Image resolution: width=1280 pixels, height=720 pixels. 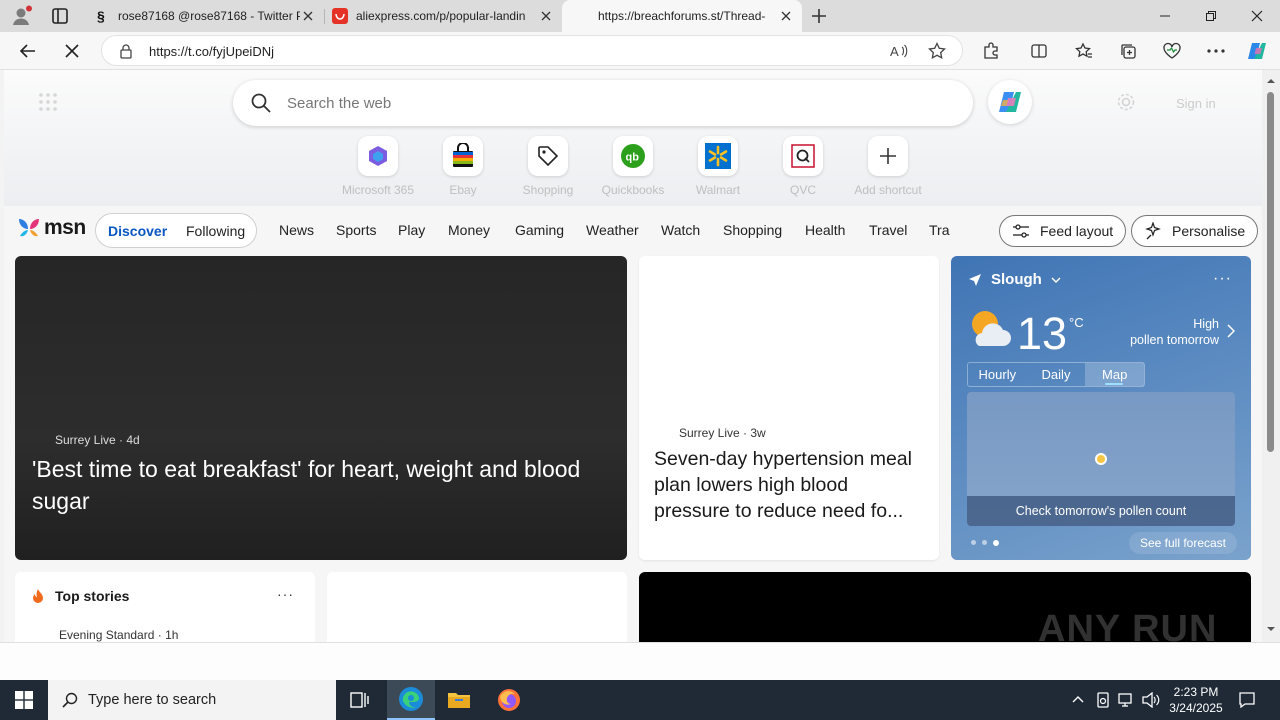 I want to click on url-text: https://t.co/fyjUpeiDNj, so click(x=211, y=51).